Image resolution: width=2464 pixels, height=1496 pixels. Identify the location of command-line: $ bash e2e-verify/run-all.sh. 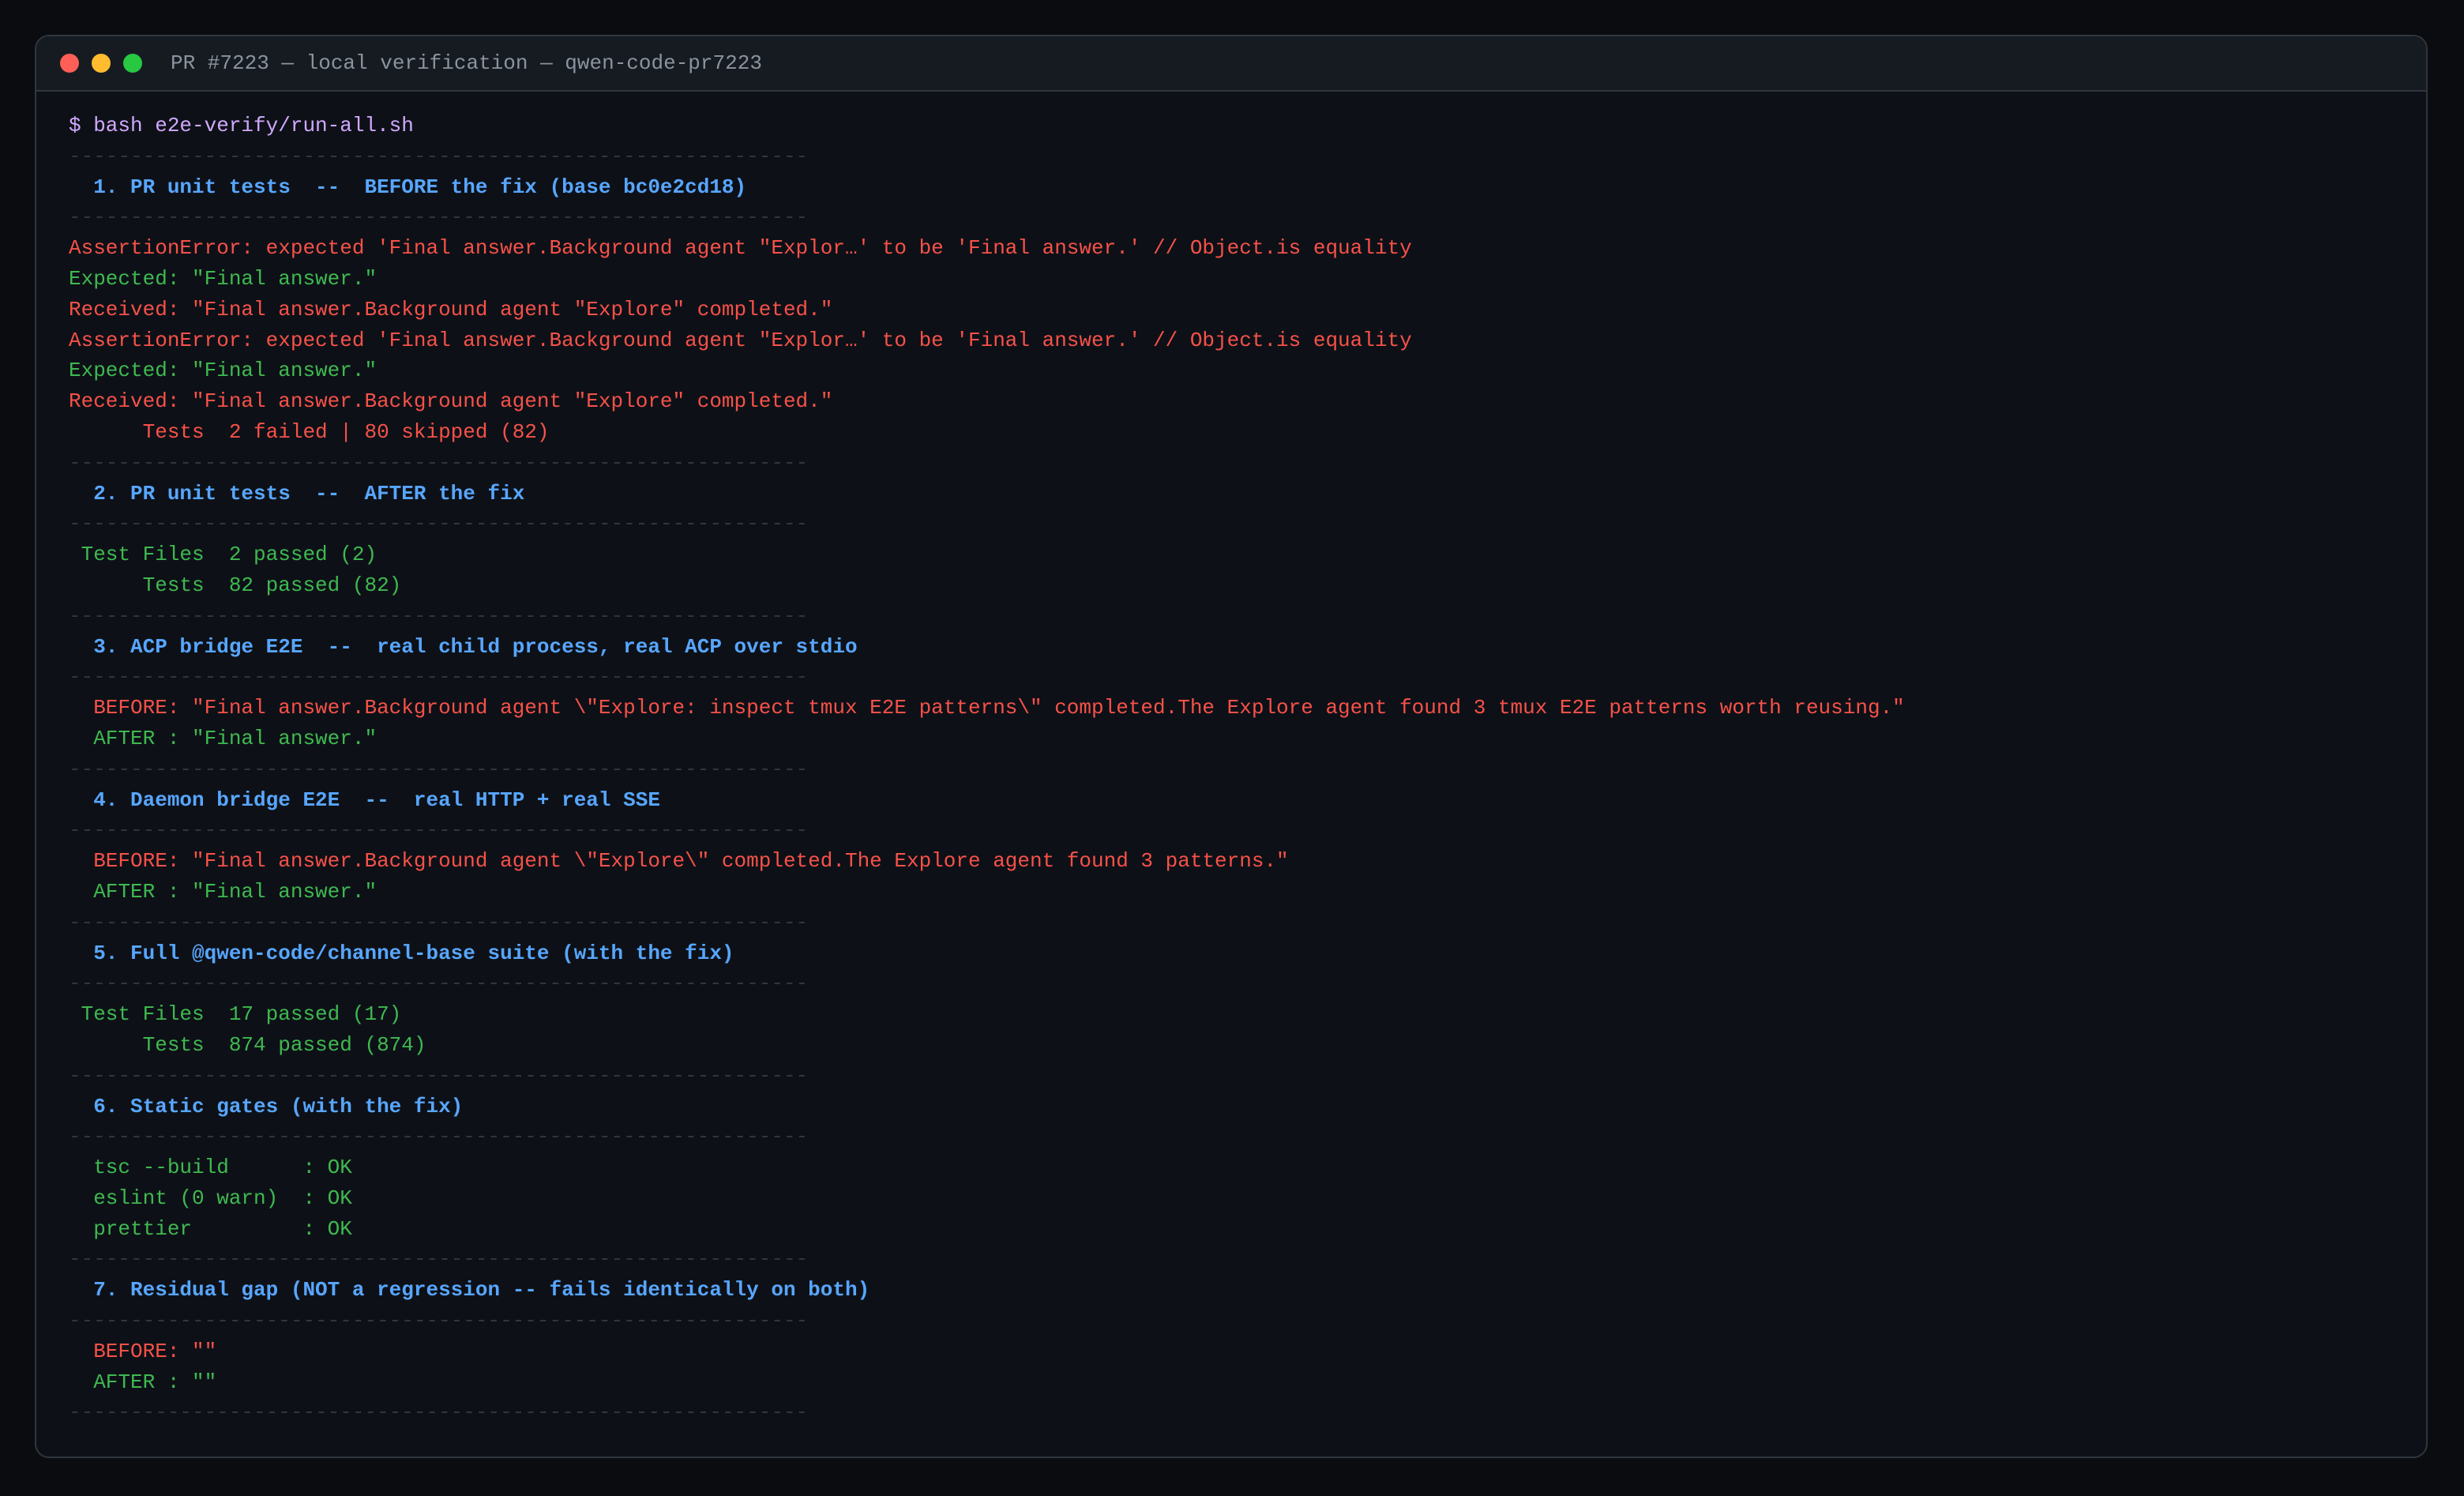
(241, 126).